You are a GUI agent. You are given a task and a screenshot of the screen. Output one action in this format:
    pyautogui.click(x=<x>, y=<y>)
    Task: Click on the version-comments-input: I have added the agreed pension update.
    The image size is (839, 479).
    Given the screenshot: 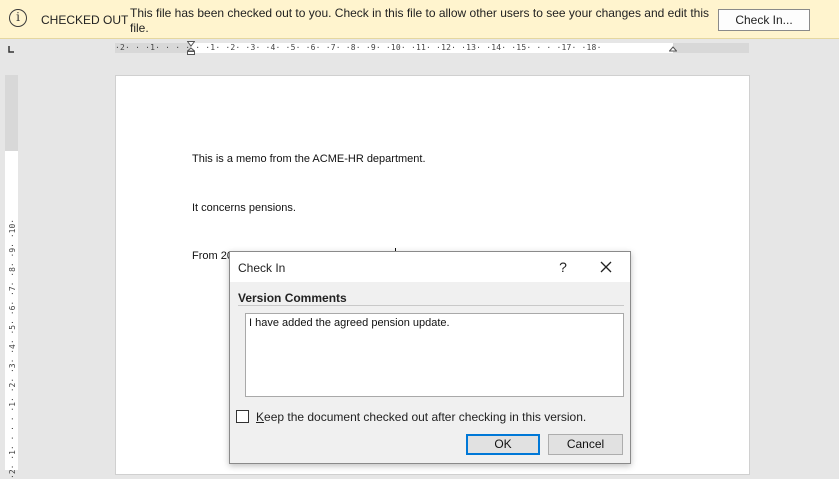 What is the action you would take?
    pyautogui.click(x=434, y=355)
    